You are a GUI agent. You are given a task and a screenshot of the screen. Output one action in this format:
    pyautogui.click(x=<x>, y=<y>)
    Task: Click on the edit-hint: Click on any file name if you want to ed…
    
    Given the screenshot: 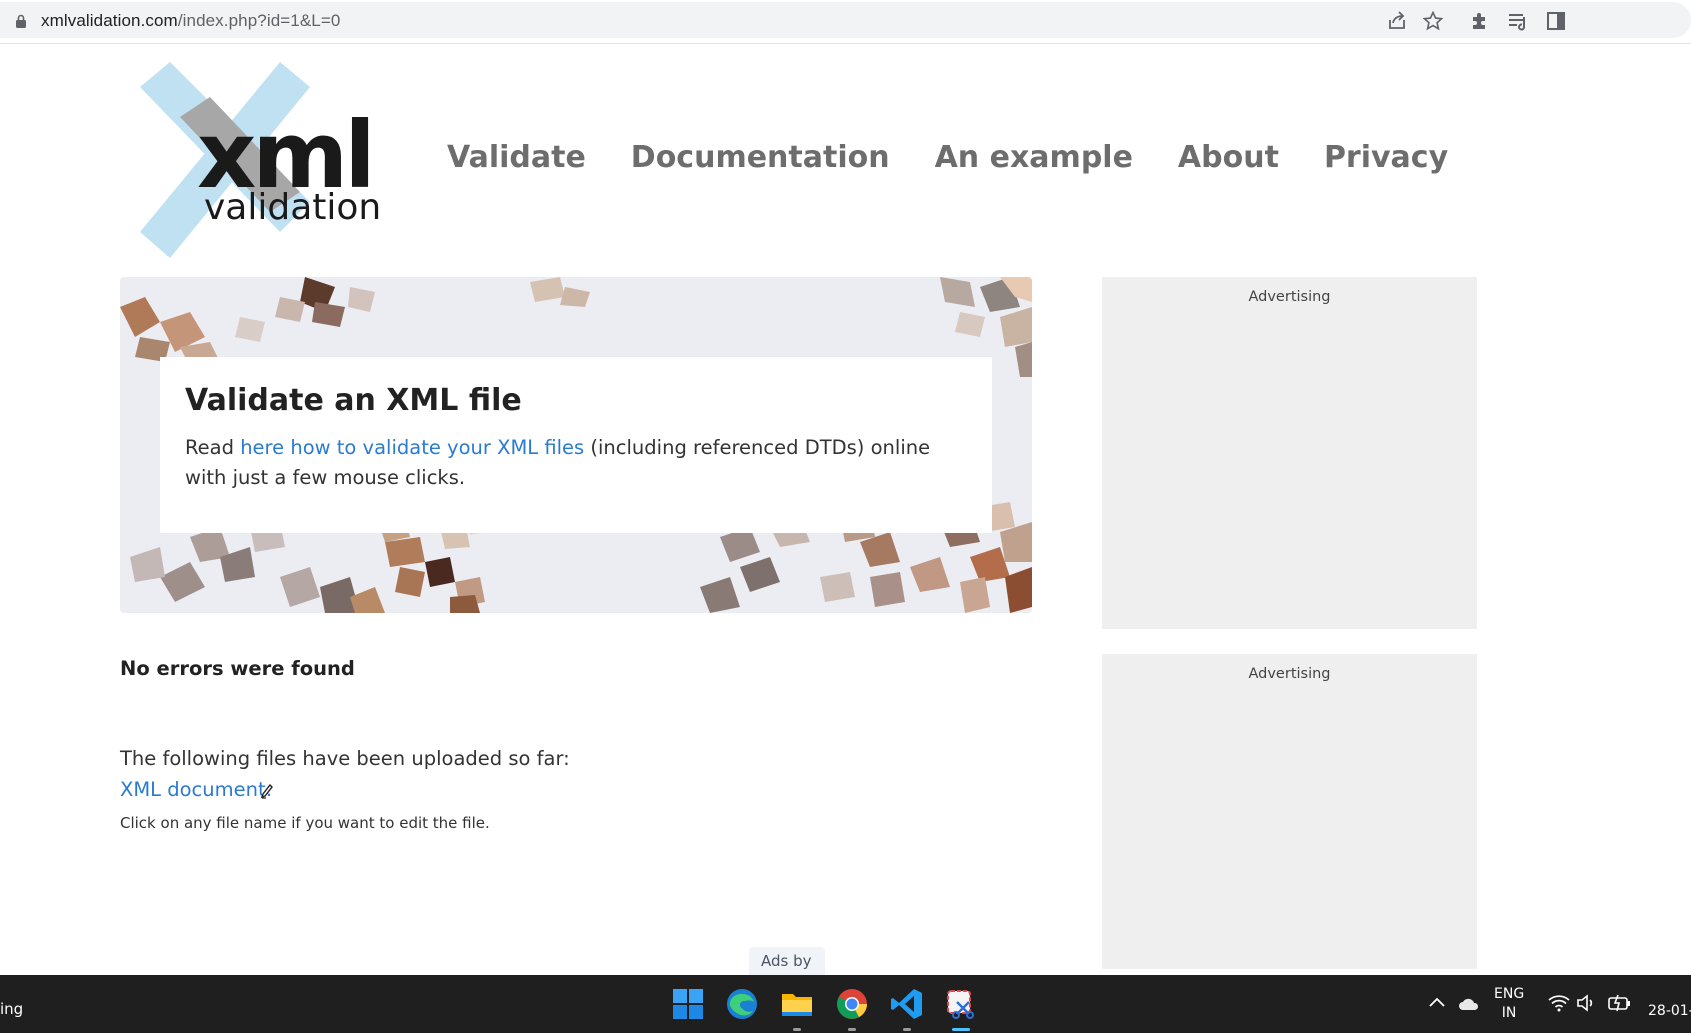 What is the action you would take?
    pyautogui.click(x=305, y=823)
    